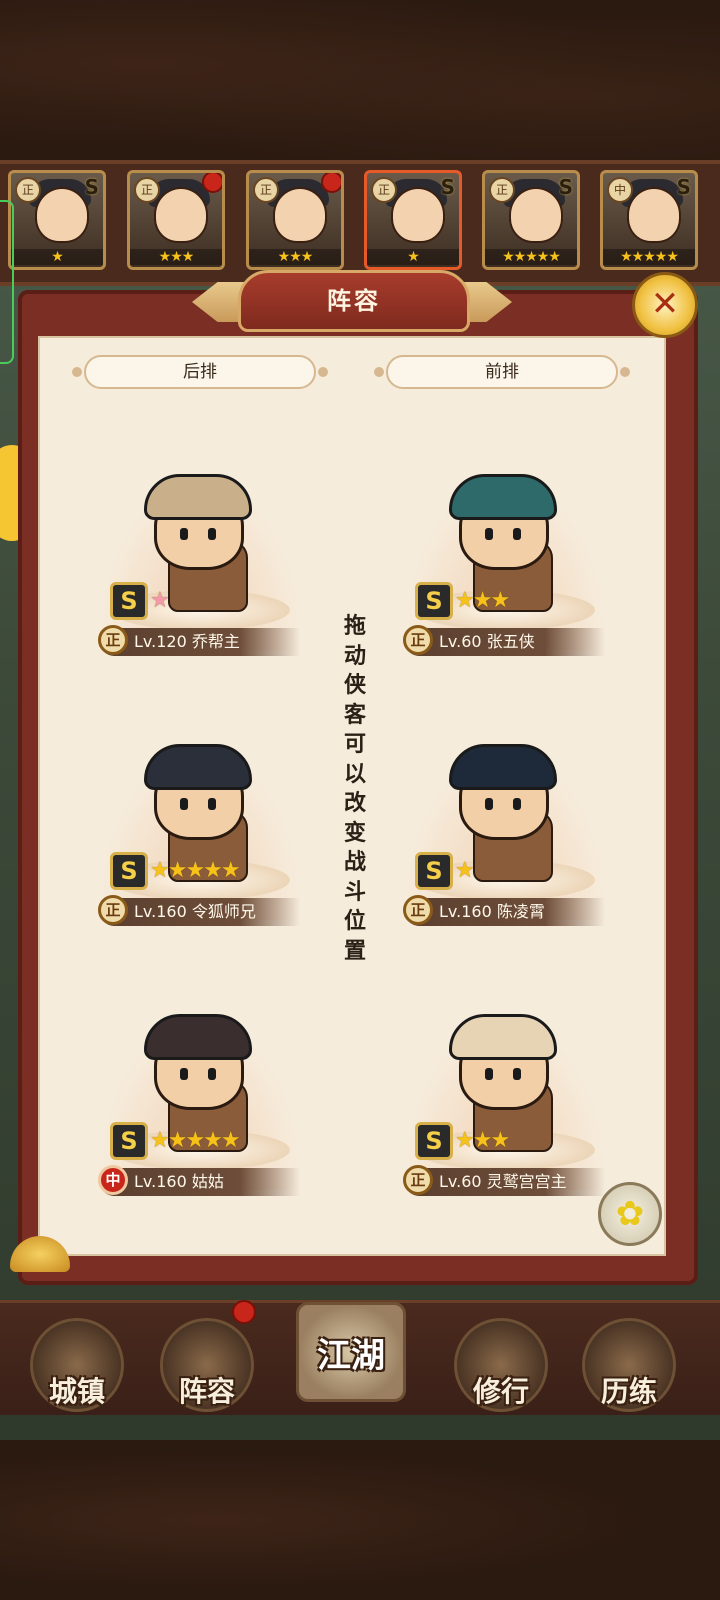 This screenshot has width=720, height=1600. I want to click on hero-level-name: Lv.160 姑姑, so click(179, 1181).